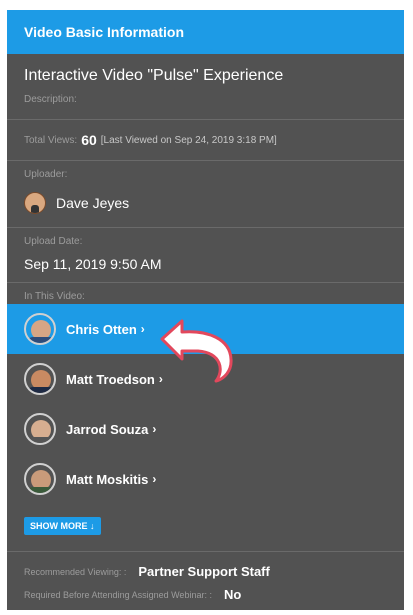 The image size is (413, 615). Describe the element at coordinates (93, 264) in the screenshot. I see `upload-date: Sep 11, 2019 9:50 AM` at that location.